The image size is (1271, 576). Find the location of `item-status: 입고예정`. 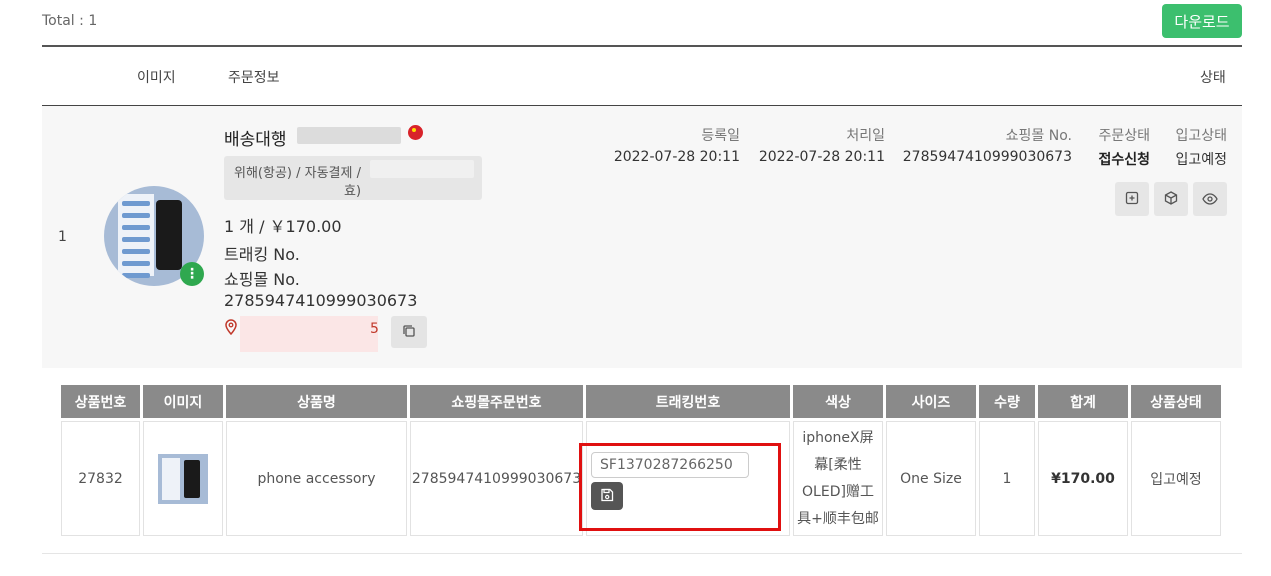

item-status: 입고예정 is located at coordinates (1176, 478).